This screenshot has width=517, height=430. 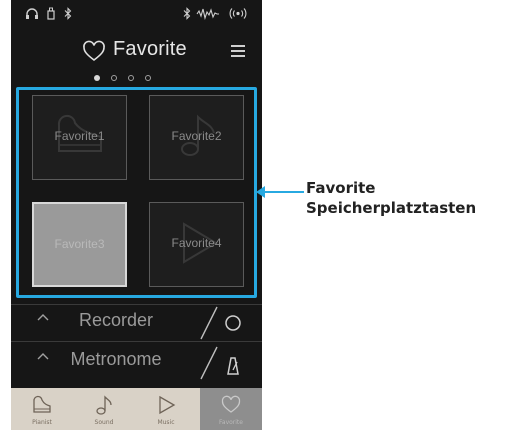 I want to click on nav-label: Sound, so click(x=104, y=422).